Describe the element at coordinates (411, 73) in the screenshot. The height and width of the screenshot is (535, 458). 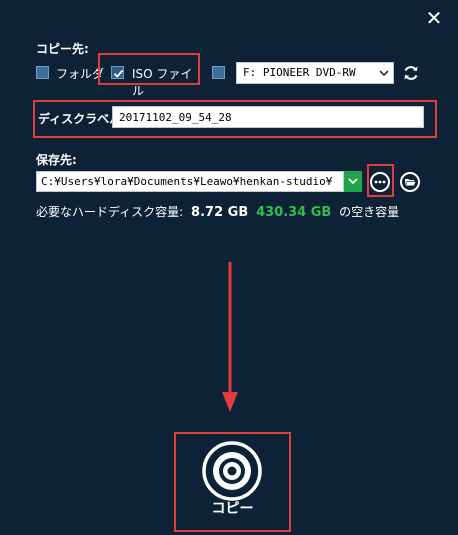
I see `refresh-icon` at that location.